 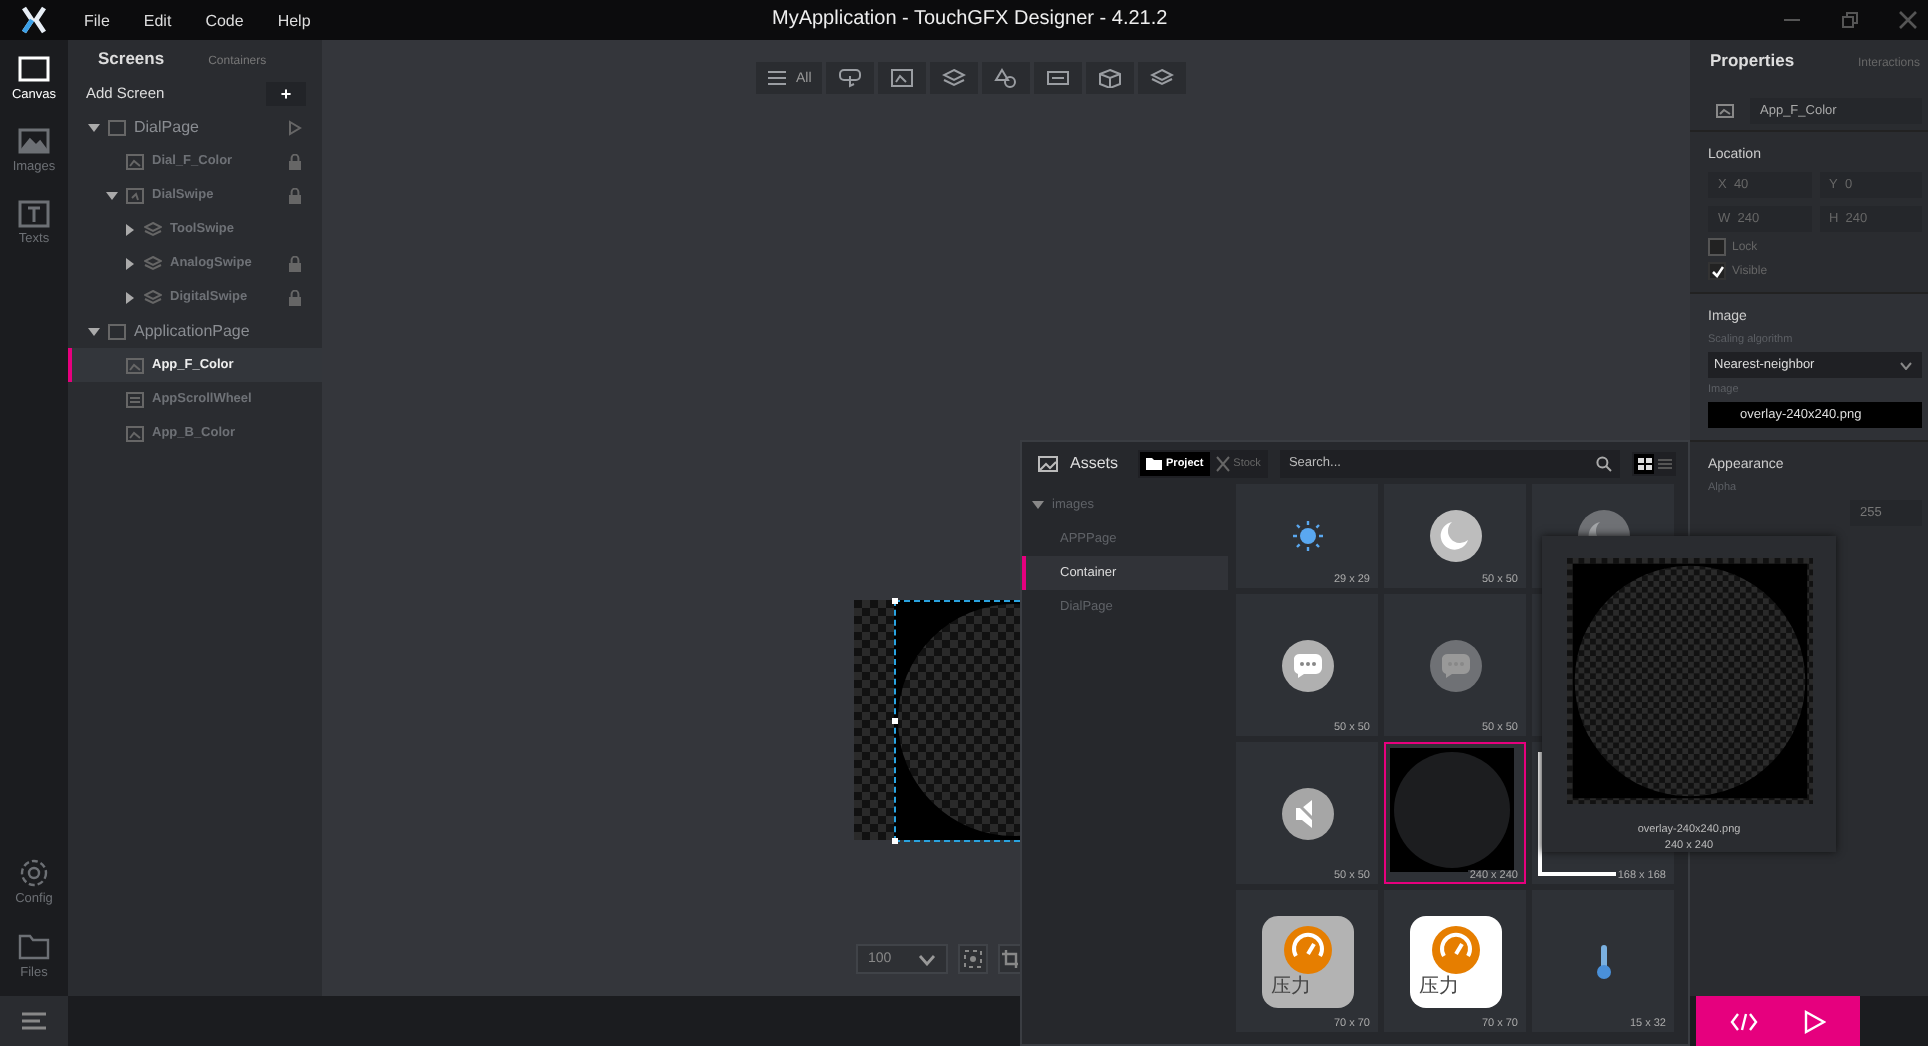 I want to click on moon-icon, so click(x=1455, y=536).